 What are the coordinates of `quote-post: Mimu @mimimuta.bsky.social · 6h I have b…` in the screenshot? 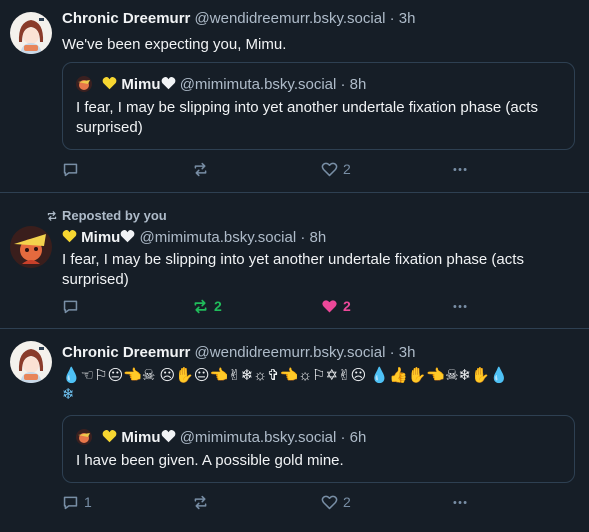 It's located at (318, 449).